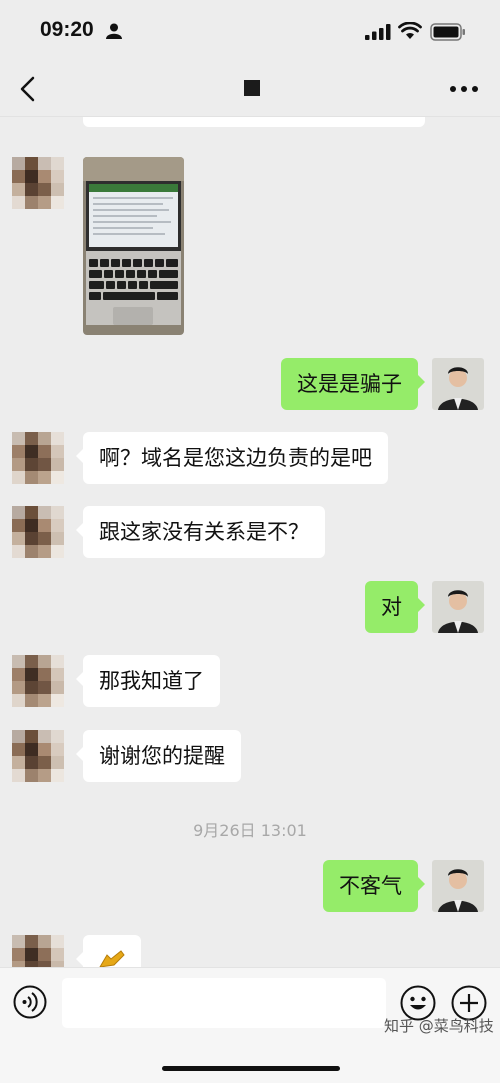  I want to click on message-text: 这是是骗子, so click(349, 384).